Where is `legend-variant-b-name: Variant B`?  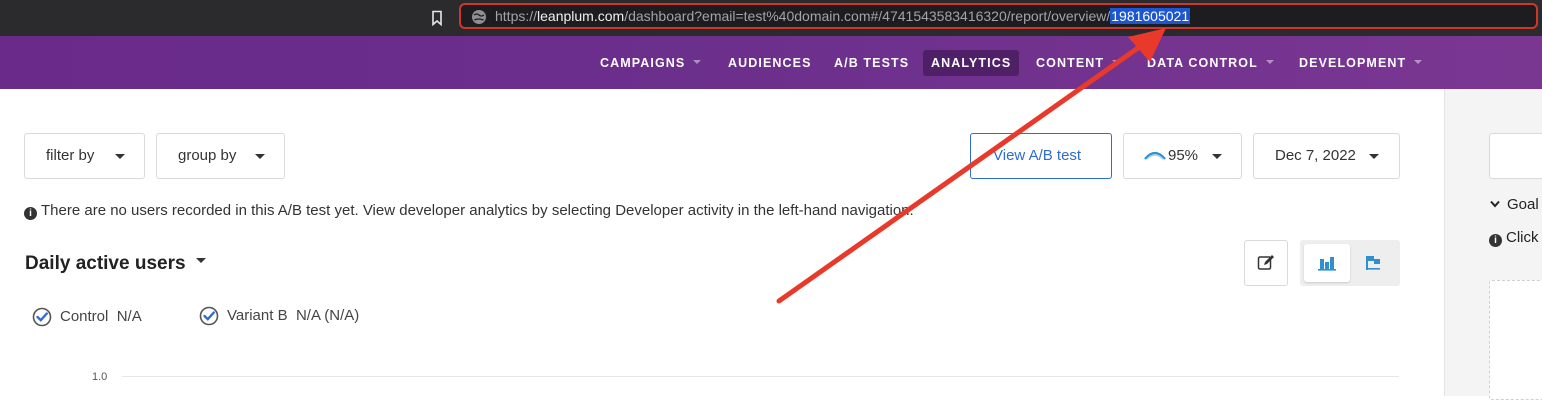
legend-variant-b-name: Variant B is located at coordinates (257, 315).